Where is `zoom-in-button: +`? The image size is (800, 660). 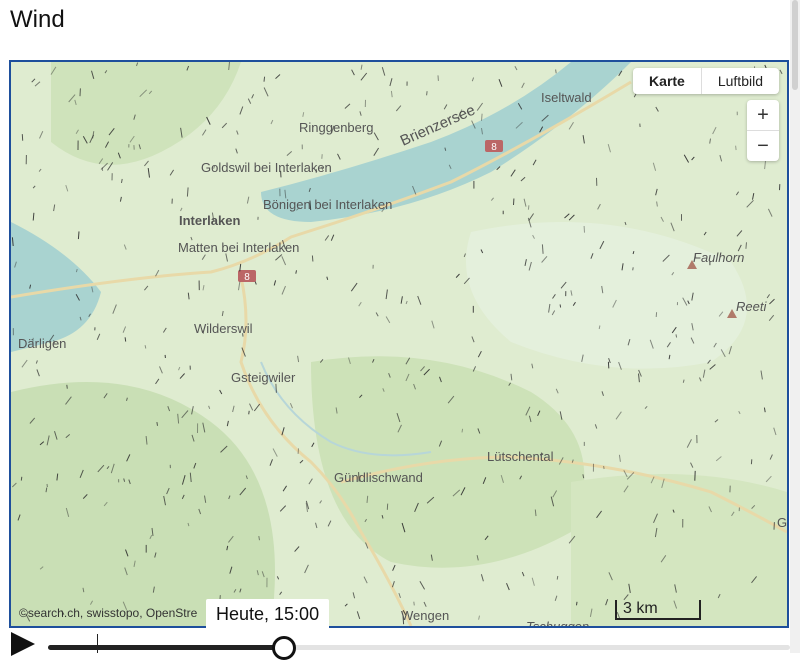 zoom-in-button: + is located at coordinates (763, 115).